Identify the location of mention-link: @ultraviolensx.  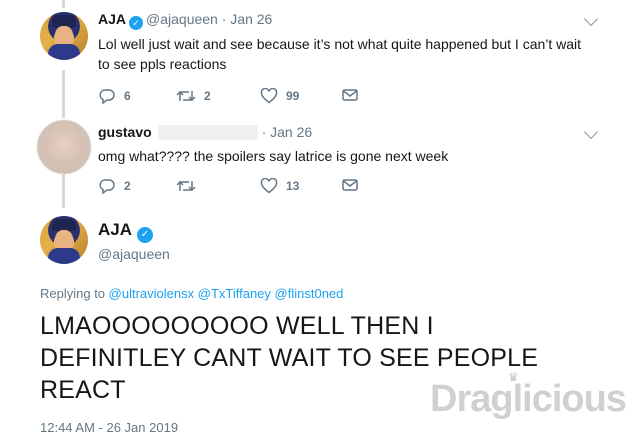
(151, 293).